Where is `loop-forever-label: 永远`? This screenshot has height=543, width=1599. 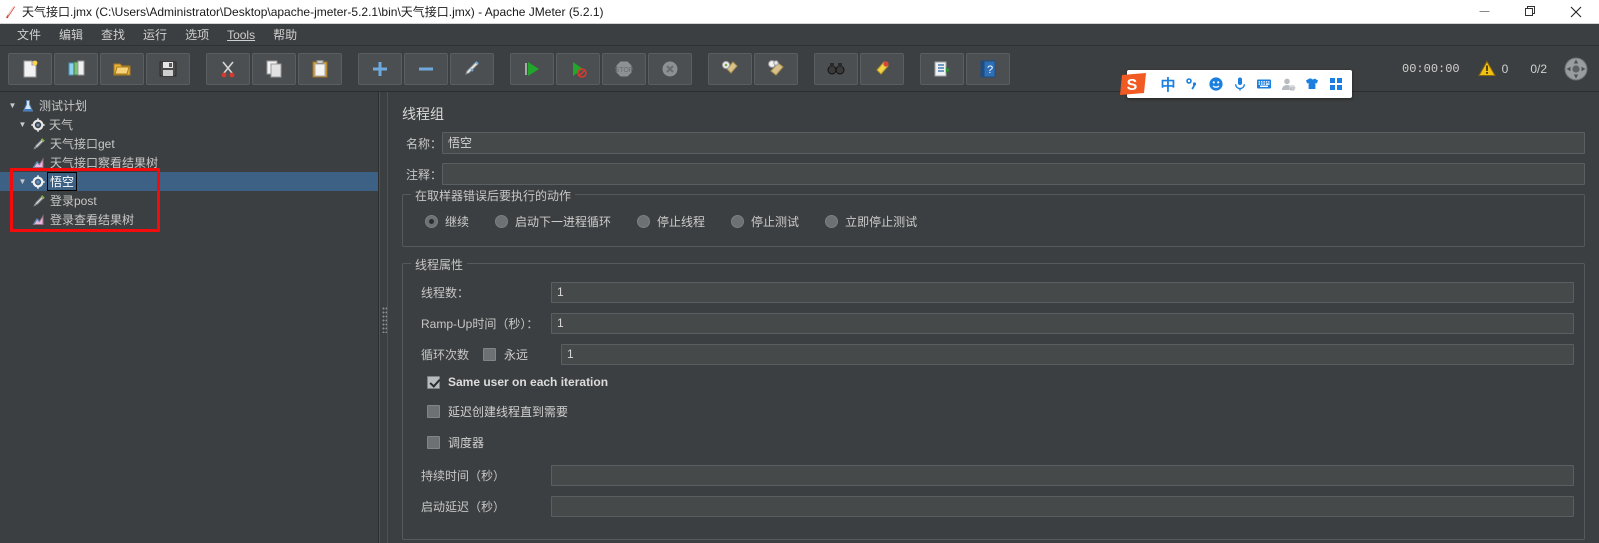
loop-forever-label: 永远 is located at coordinates (516, 355).